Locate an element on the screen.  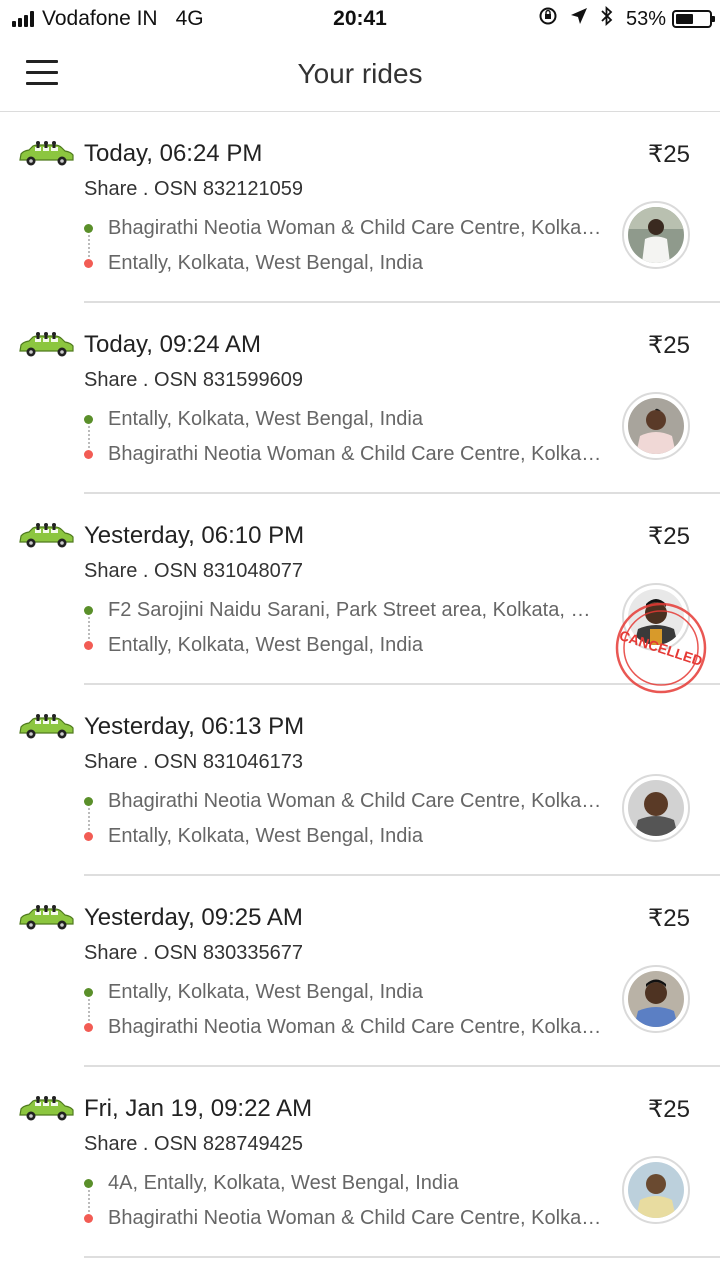
ride-osn: Share . OSN 831046173 is located at coordinates (194, 762).